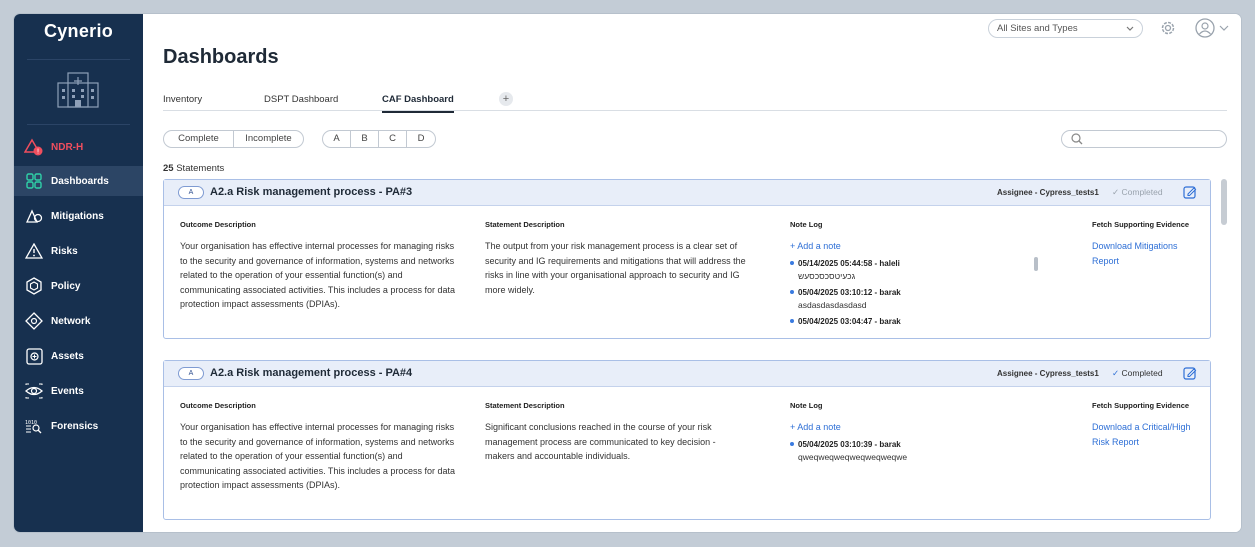 The height and width of the screenshot is (547, 1255). What do you see at coordinates (1116, 192) in the screenshot?
I see `check-icon: ✓` at bounding box center [1116, 192].